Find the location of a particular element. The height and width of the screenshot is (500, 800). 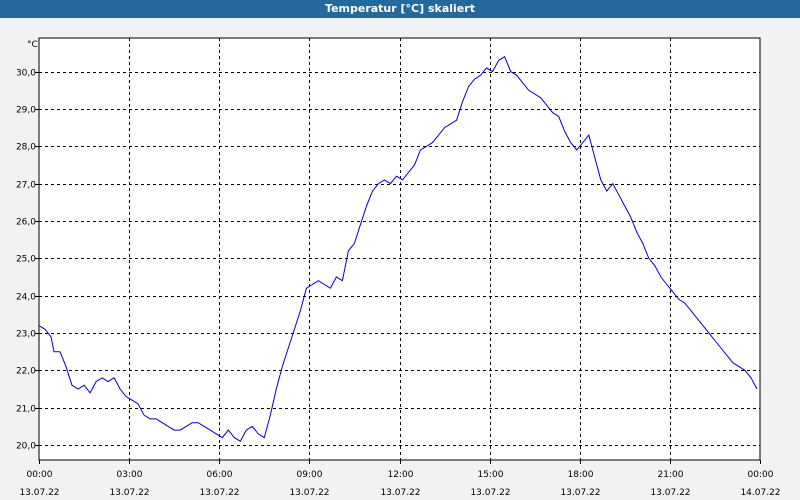

x-tick-time-label: 12:00 is located at coordinates (401, 475).